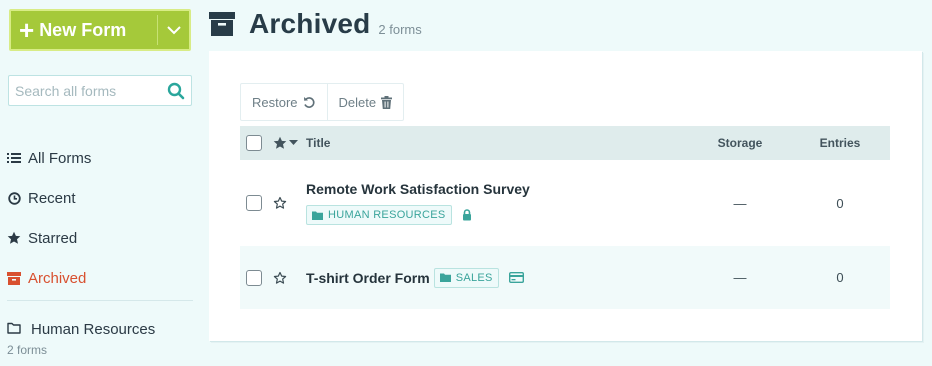  Describe the element at coordinates (102, 198) in the screenshot. I see `sidebar-item-recent: Recent` at that location.